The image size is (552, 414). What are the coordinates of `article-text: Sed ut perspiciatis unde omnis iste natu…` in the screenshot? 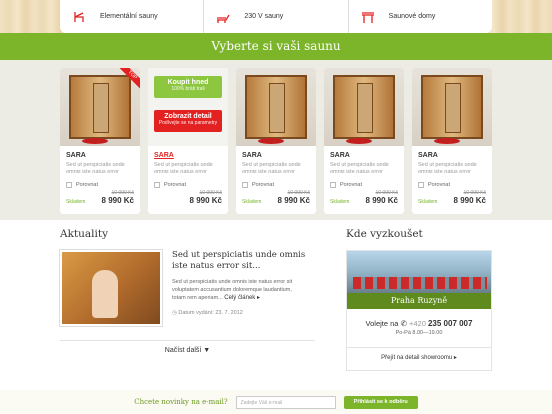 It's located at (239, 290).